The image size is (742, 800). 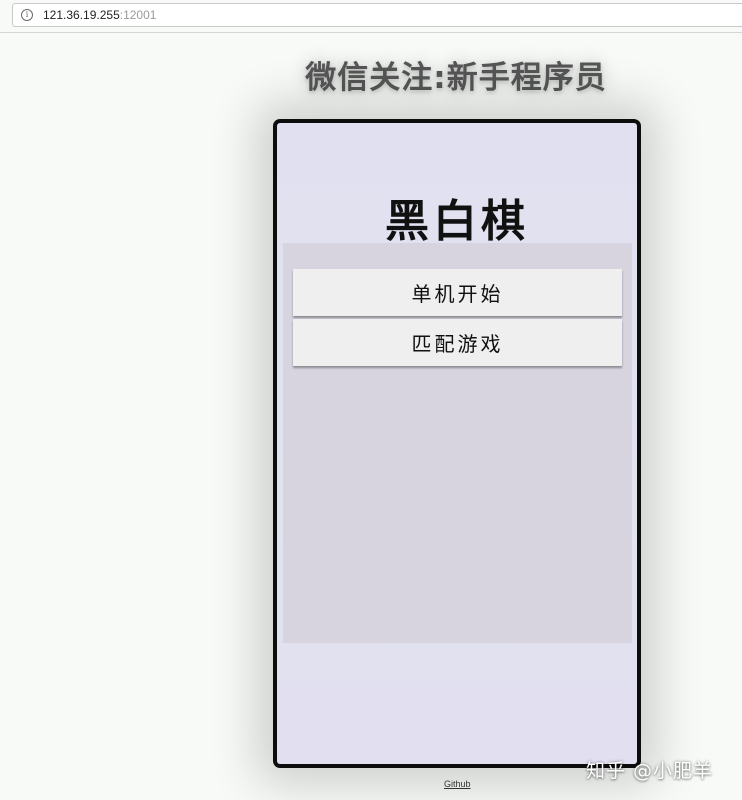 I want to click on url-port: :12001, so click(x=138, y=15).